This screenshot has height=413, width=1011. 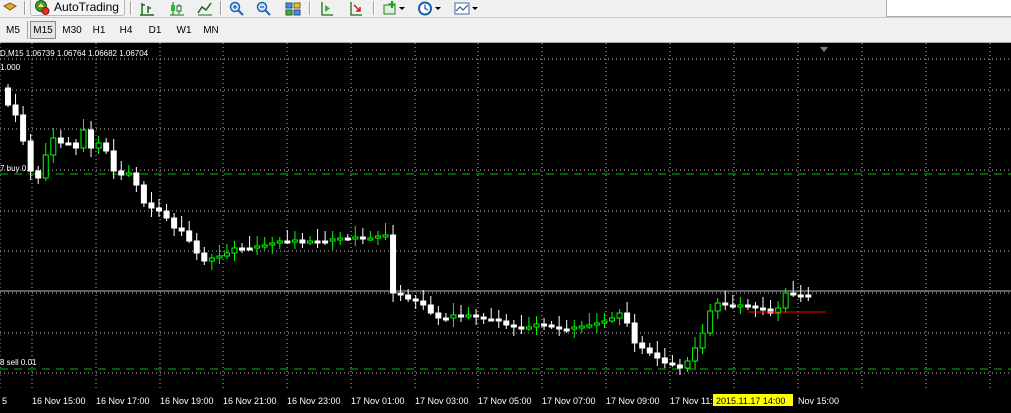 I want to click on templates-icon, so click(x=462, y=8).